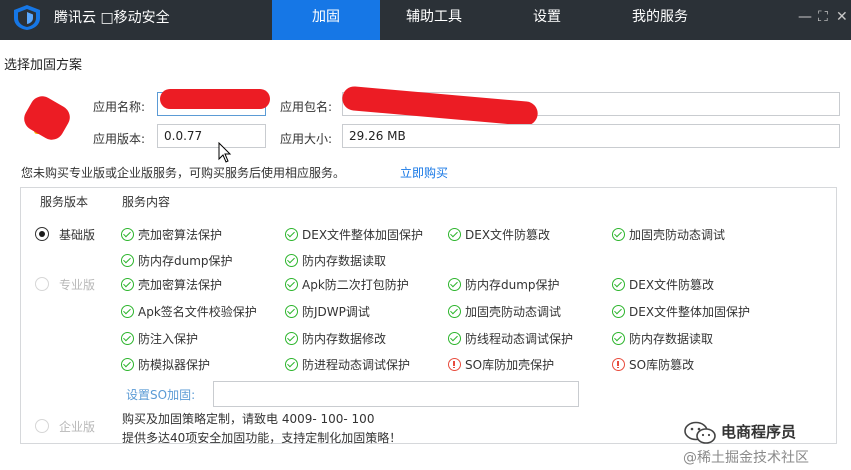  Describe the element at coordinates (42, 426) in the screenshot. I see `enterprise-tier-radio` at that location.